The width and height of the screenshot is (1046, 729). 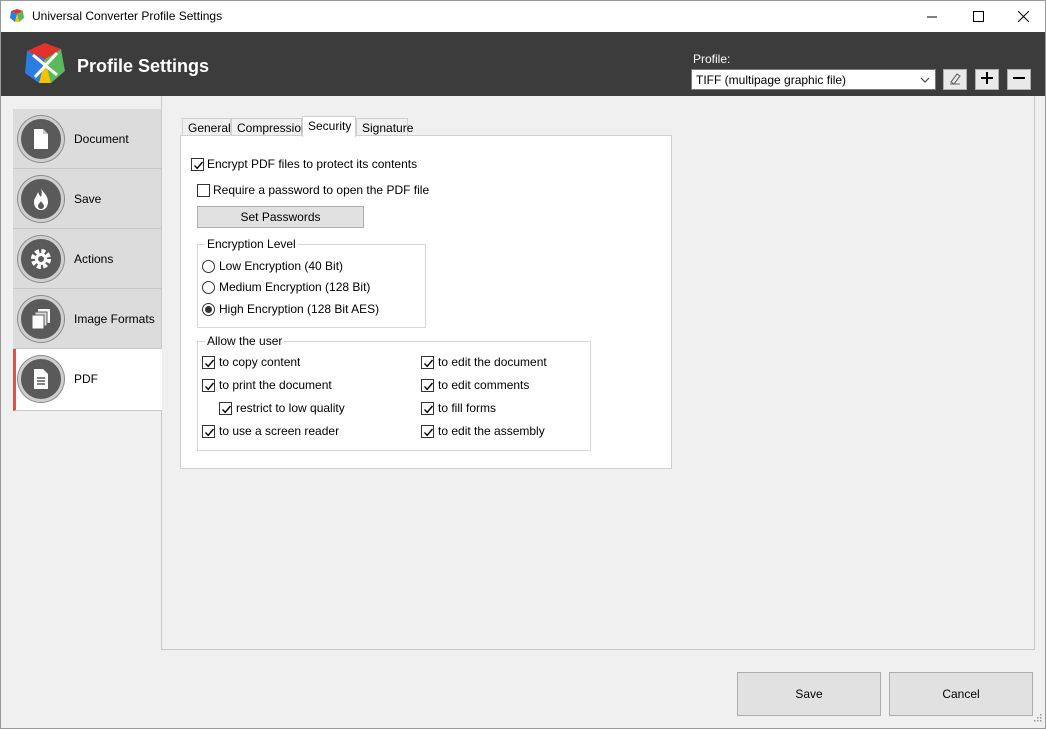 I want to click on tab-security: Security, so click(x=329, y=126).